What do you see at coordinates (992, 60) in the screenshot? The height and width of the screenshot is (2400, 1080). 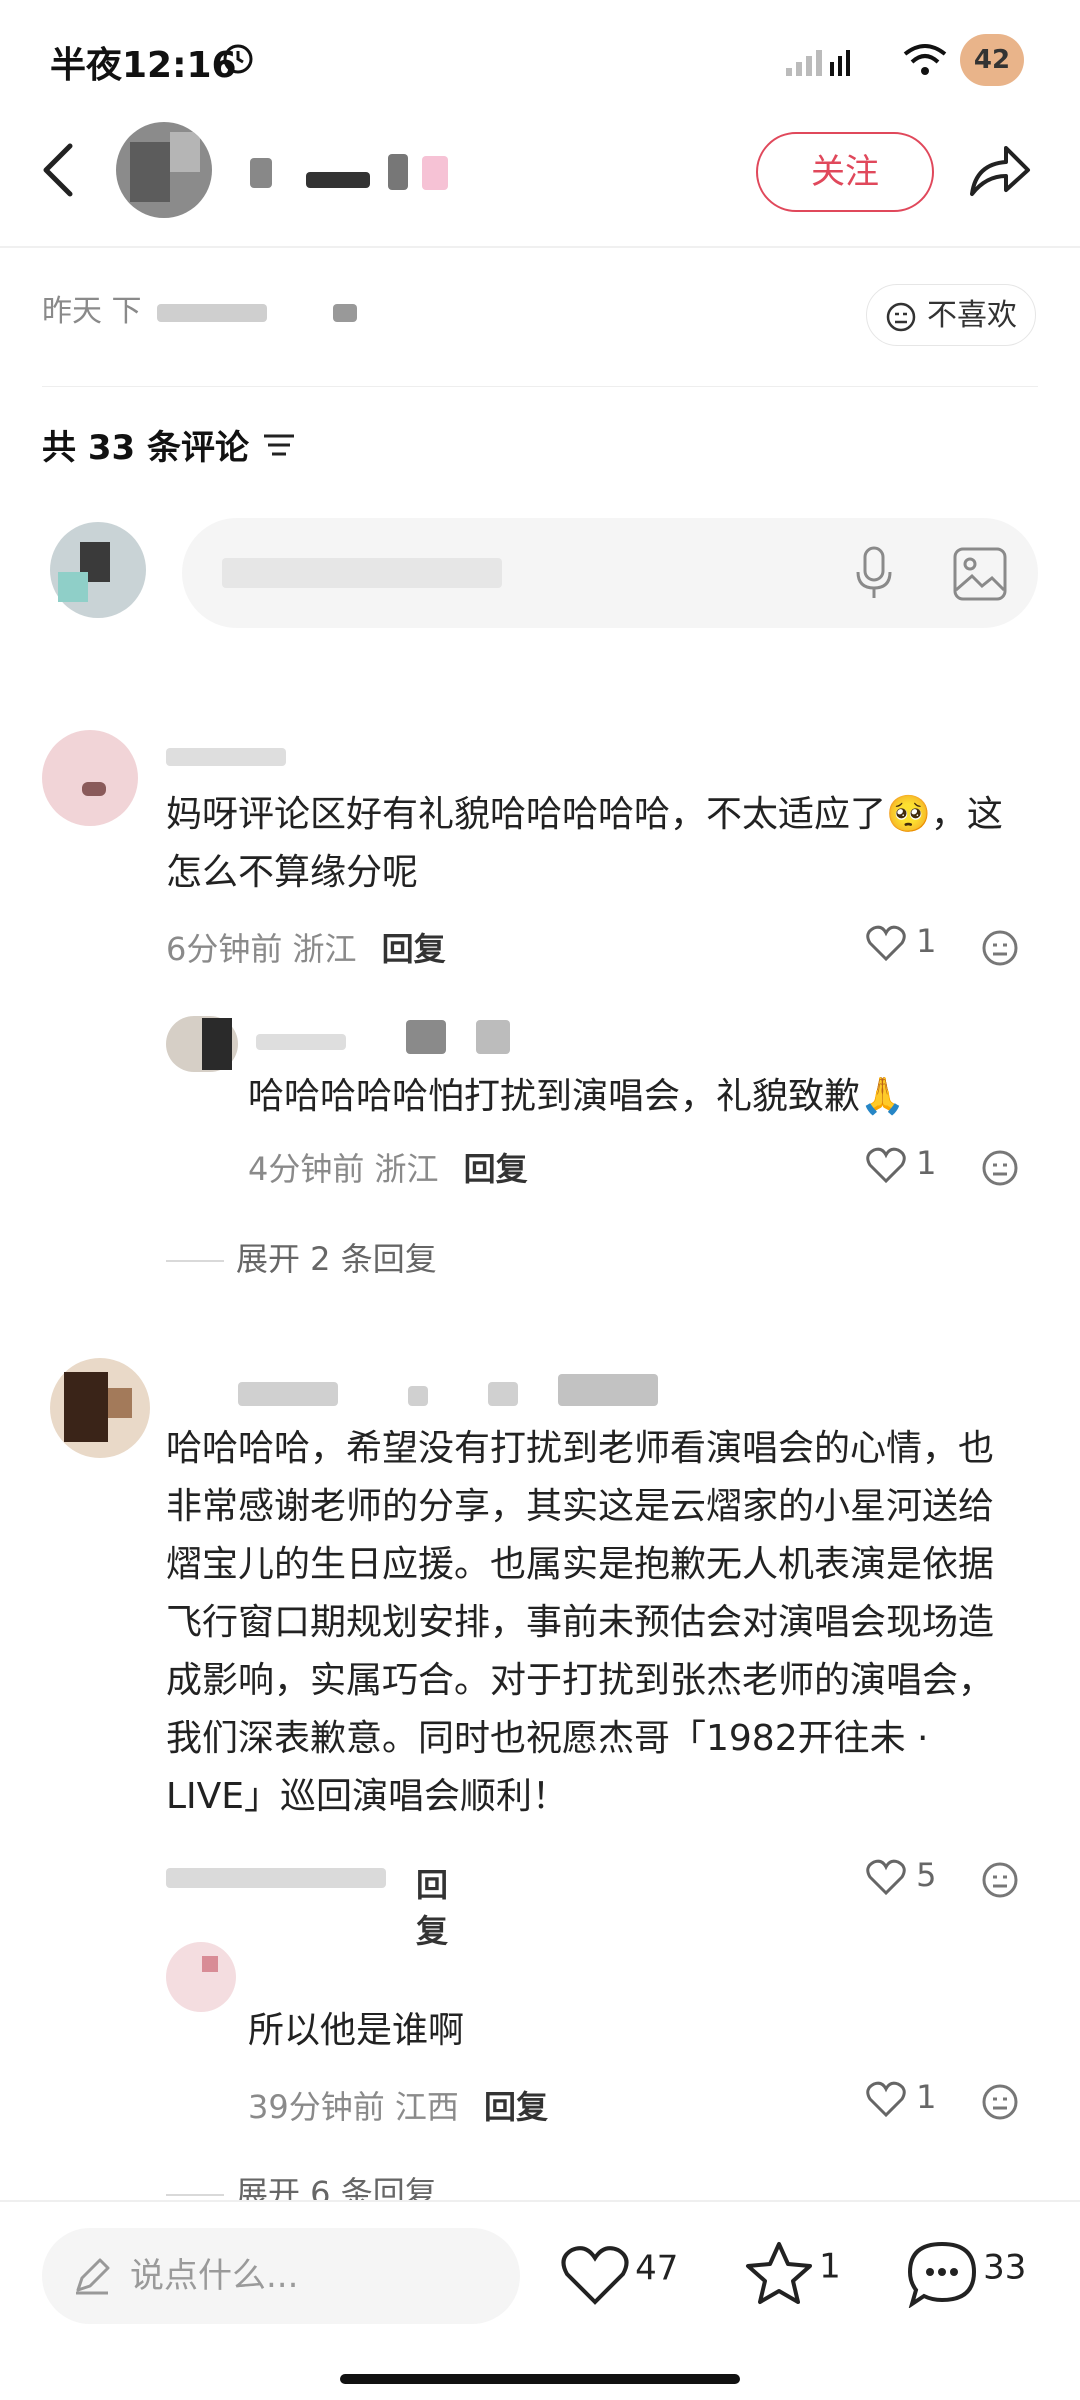 I see `battery-indicator: 42` at bounding box center [992, 60].